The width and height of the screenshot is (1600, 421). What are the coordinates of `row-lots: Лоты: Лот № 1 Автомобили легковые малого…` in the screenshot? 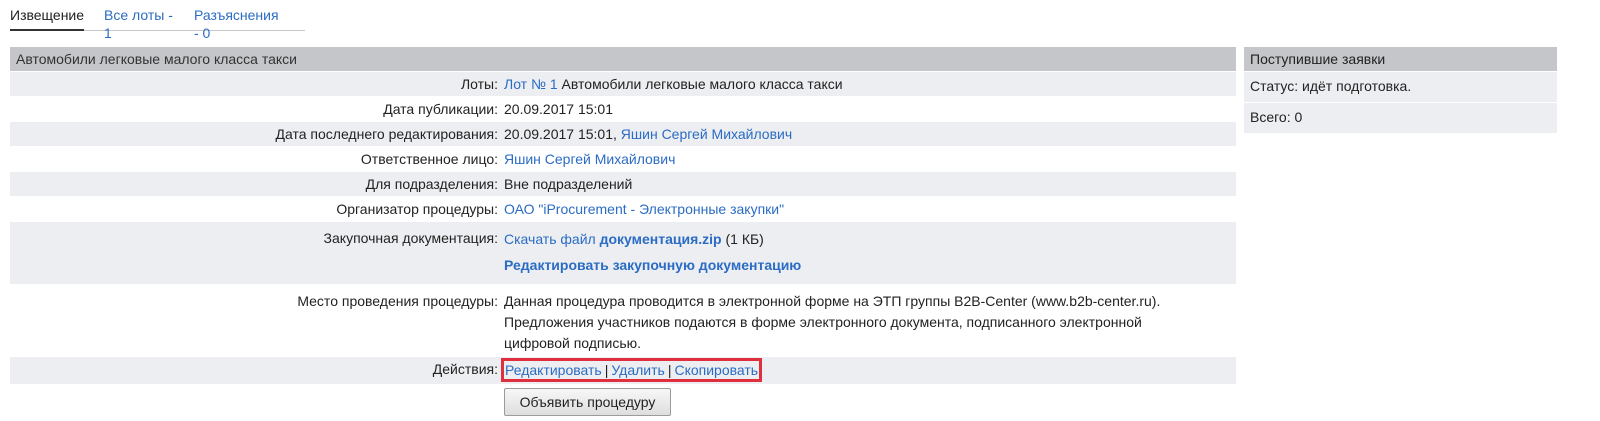 It's located at (623, 83).